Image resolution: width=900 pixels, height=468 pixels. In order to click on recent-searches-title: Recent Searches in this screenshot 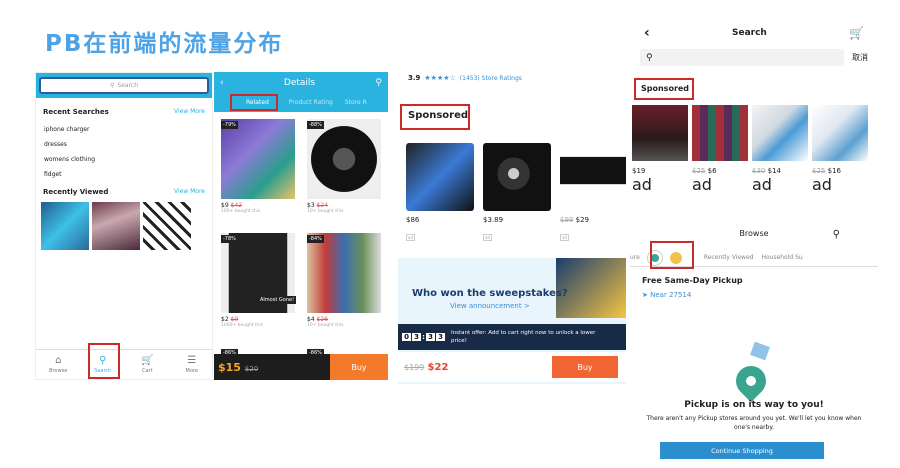, I will do `click(76, 112)`.